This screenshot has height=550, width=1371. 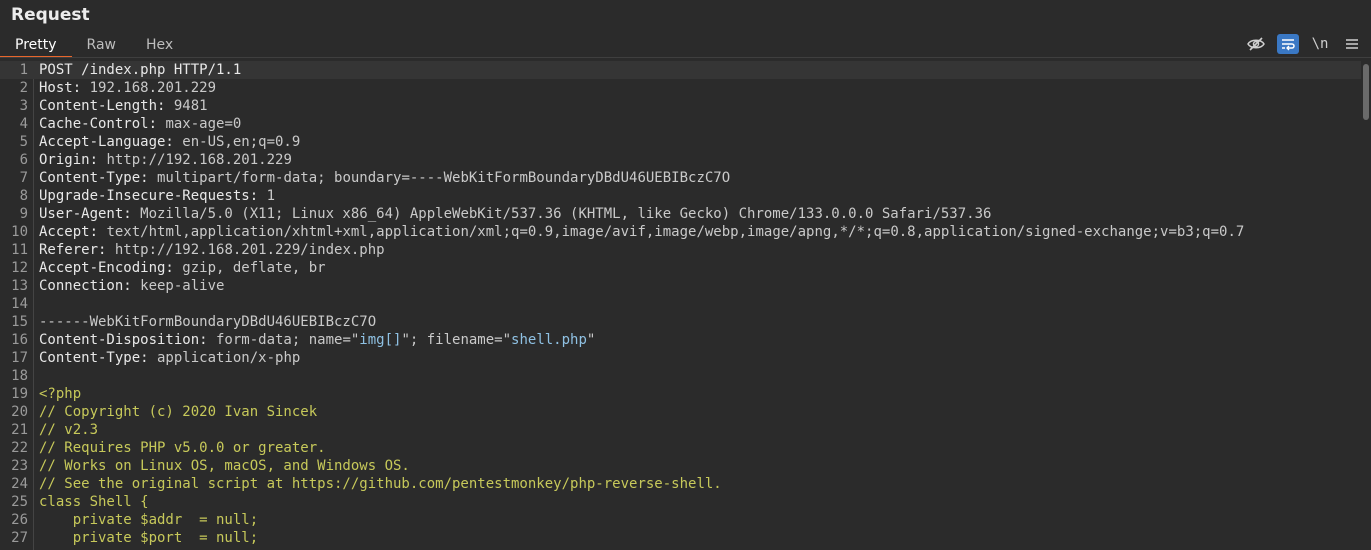 I want to click on code-token: Host:, so click(x=60, y=88).